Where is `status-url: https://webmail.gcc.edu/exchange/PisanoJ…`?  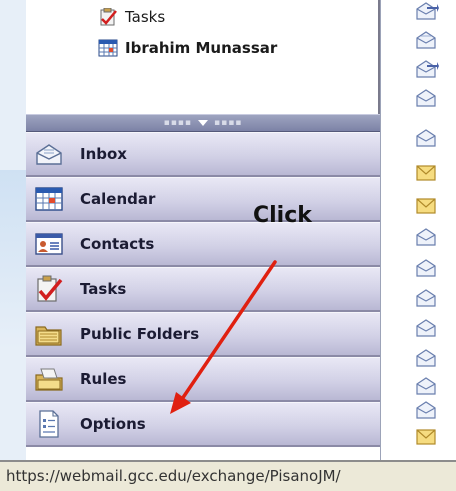
status-url: https://webmail.gcc.edu/exchange/PisanoJ… is located at coordinates (173, 476).